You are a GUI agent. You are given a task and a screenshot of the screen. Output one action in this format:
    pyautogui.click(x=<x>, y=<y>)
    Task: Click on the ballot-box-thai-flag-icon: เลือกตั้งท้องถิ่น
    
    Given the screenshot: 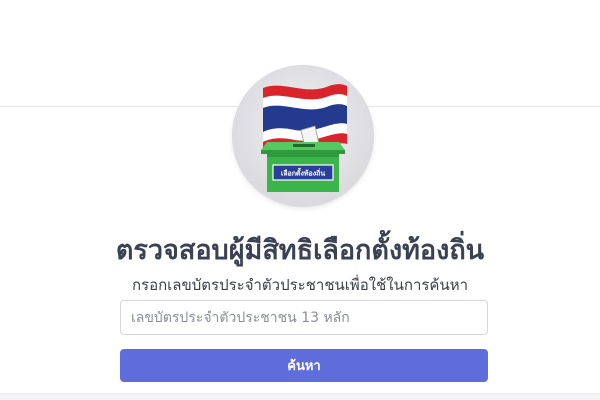 What is the action you would take?
    pyautogui.click(x=303, y=136)
    